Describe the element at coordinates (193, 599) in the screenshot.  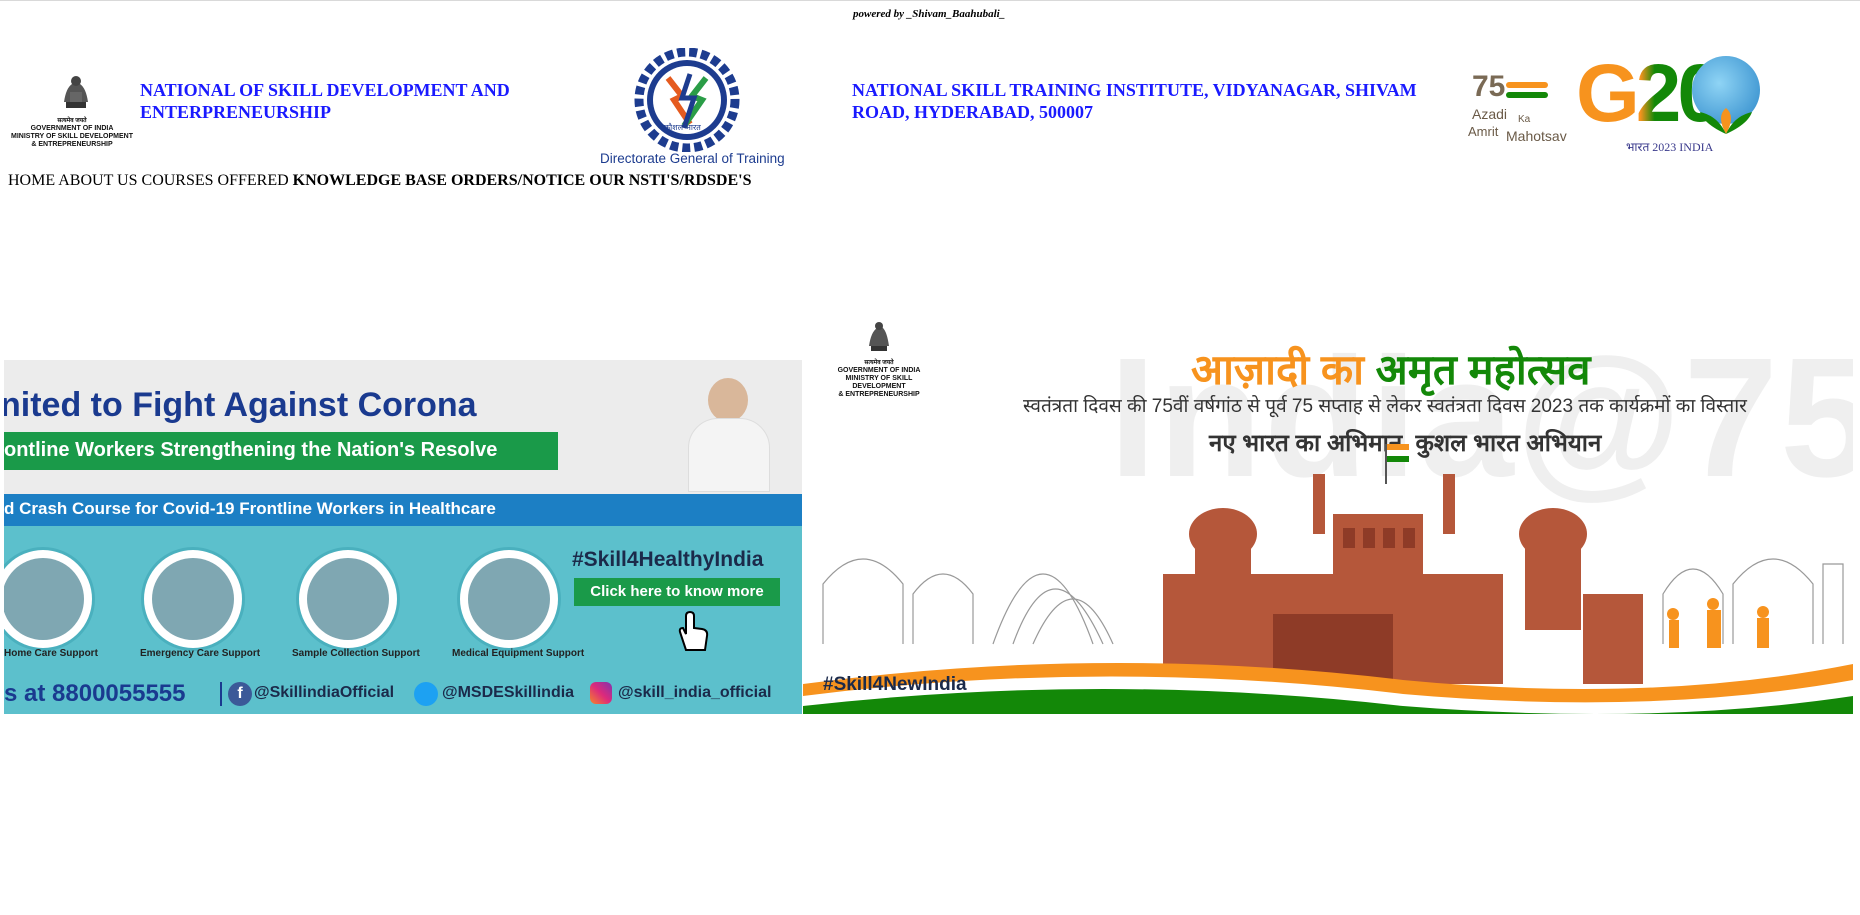
I see `circle-emergency` at that location.